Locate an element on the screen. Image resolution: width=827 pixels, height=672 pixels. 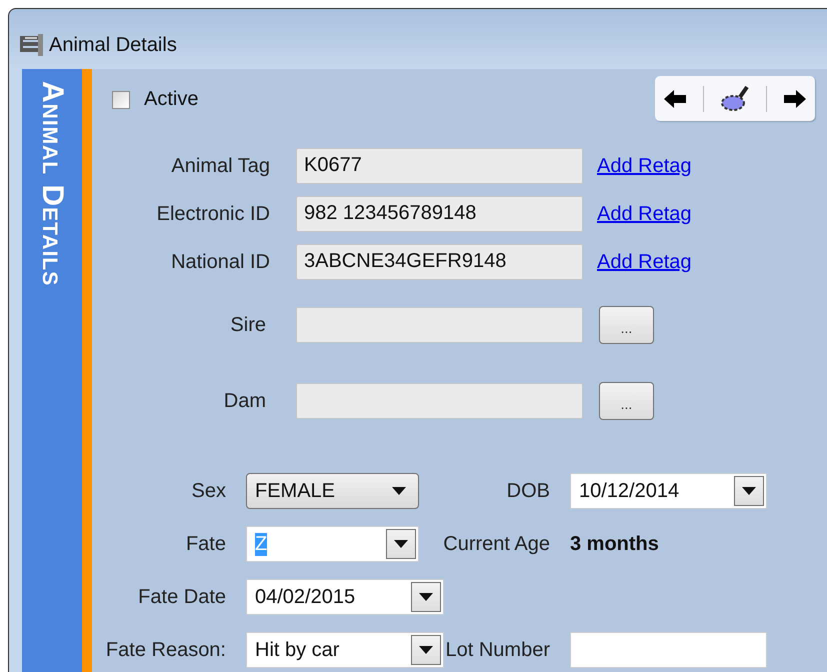
left-arrow-icon is located at coordinates (675, 98).